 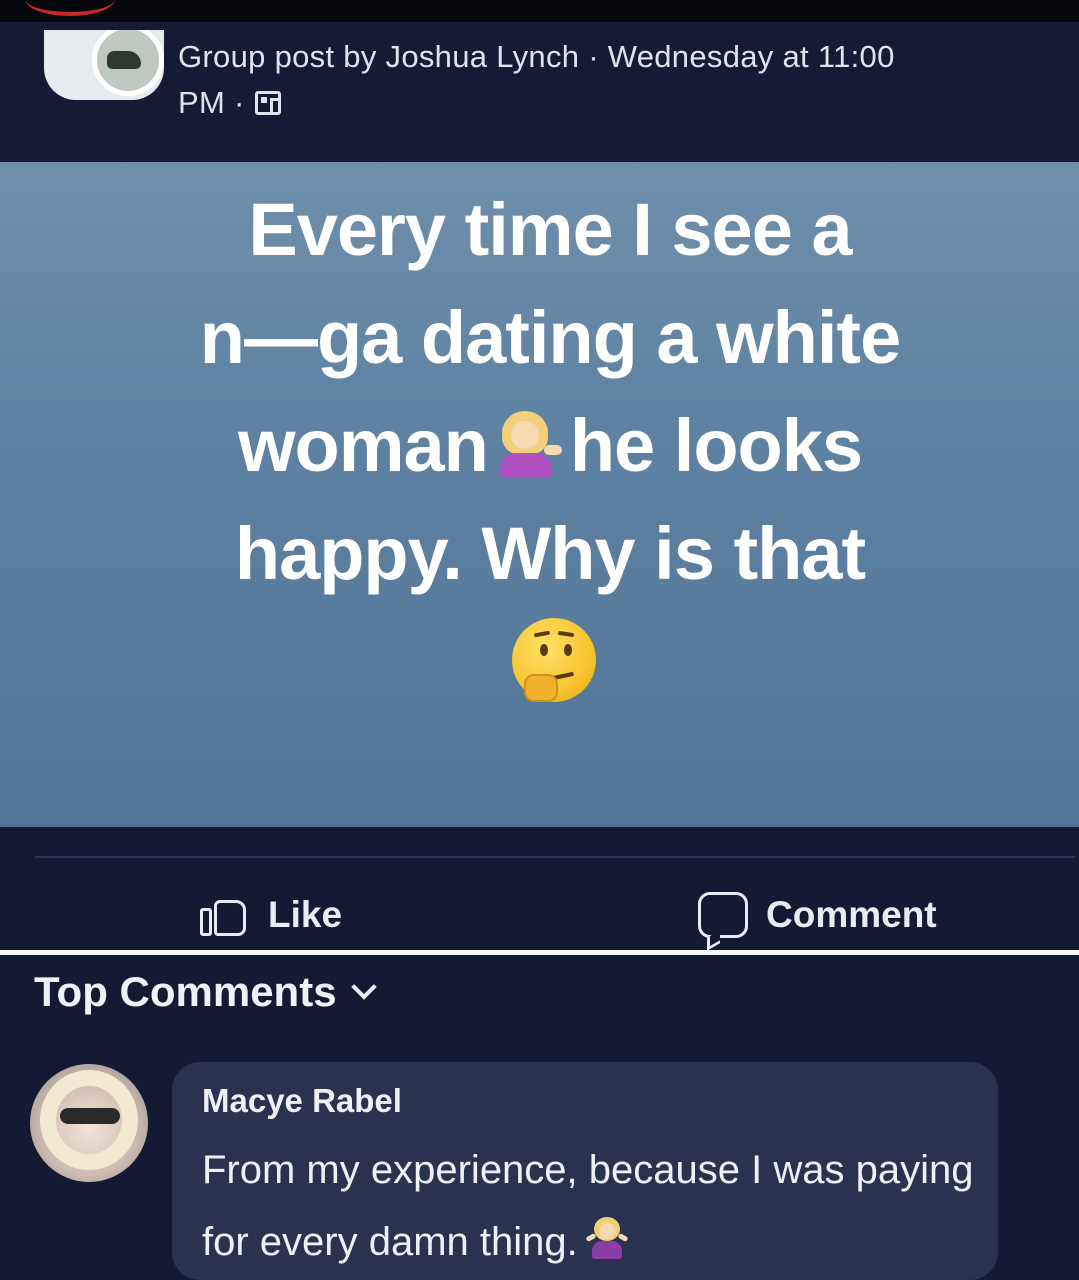 I want to click on comment-button: Comment, so click(x=817, y=915).